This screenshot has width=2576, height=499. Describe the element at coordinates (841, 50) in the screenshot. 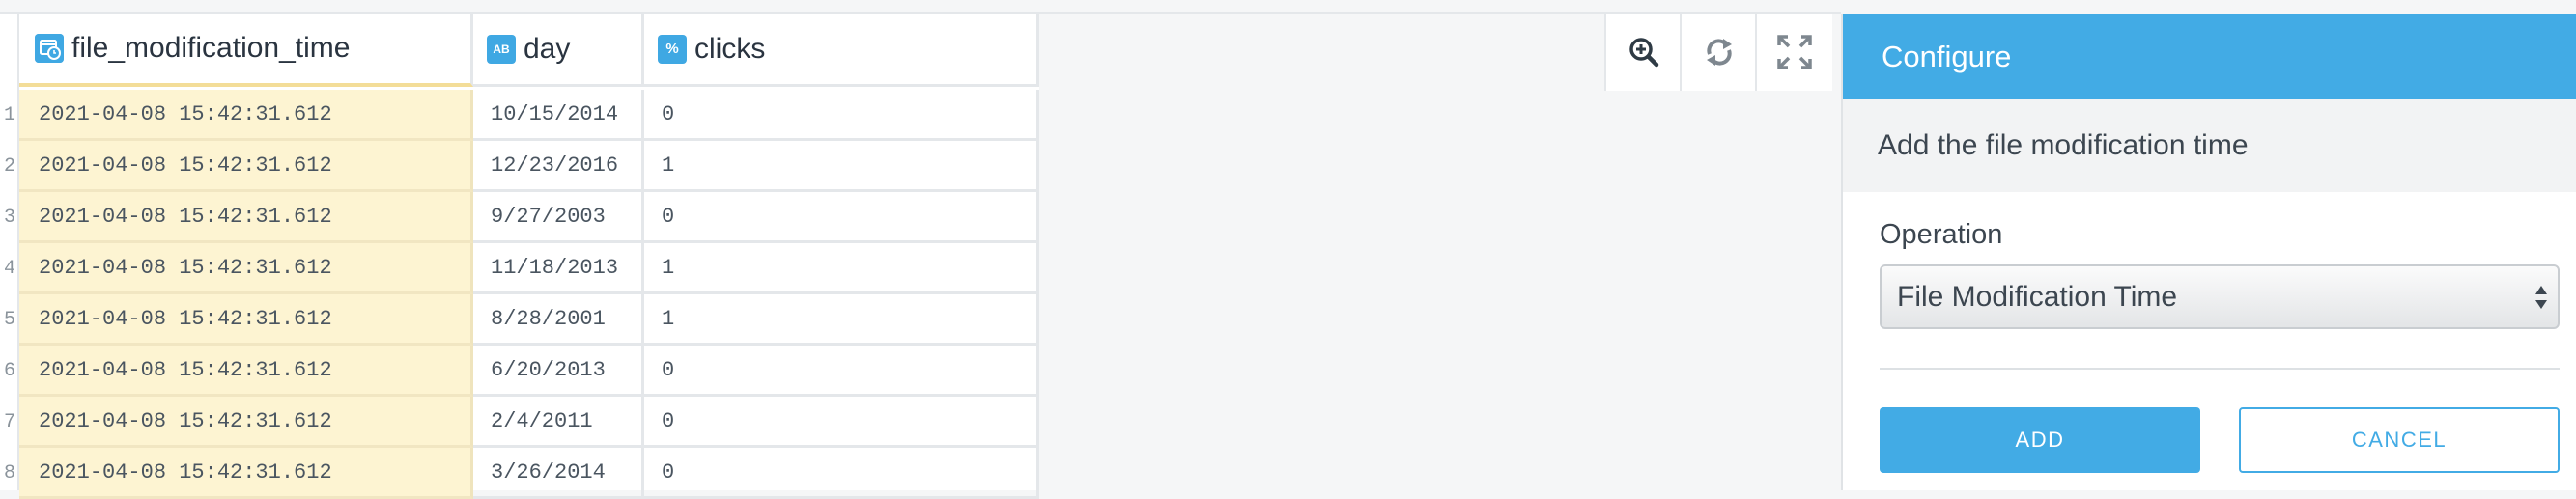

I see `column-header-clicks: % clicks` at that location.